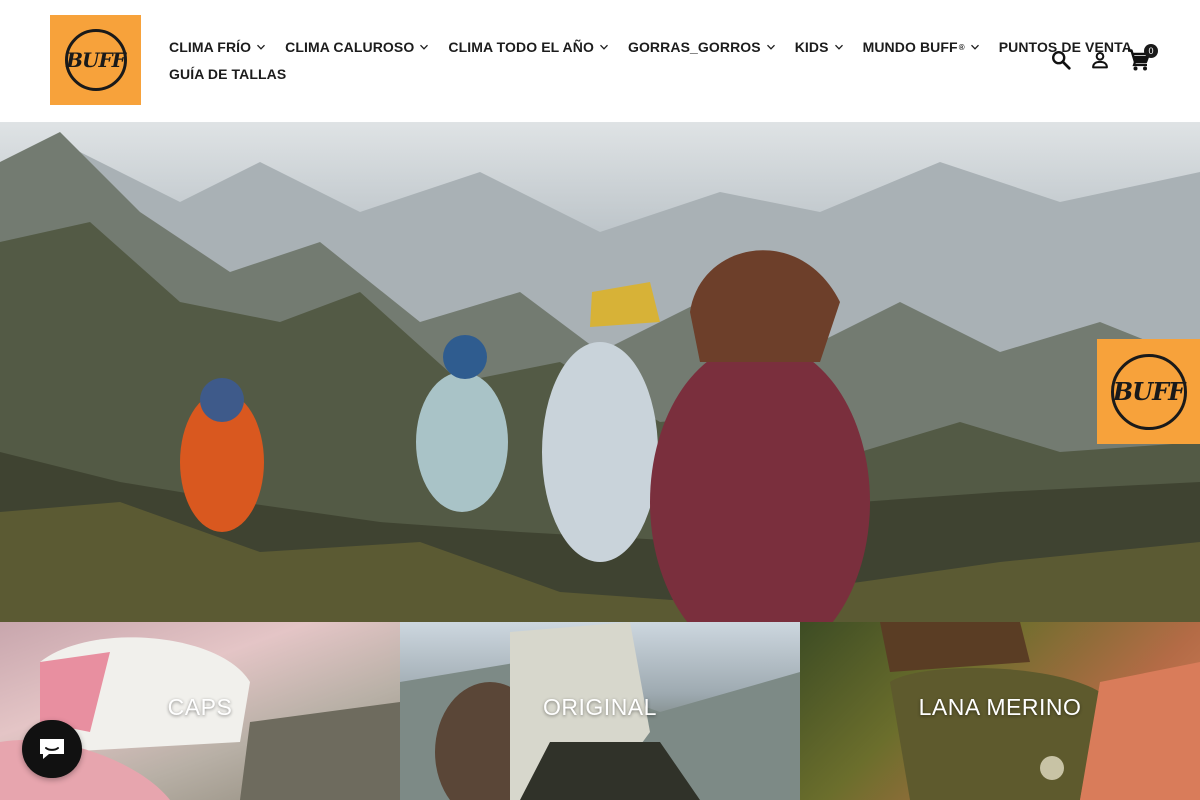 This screenshot has height=800, width=1200. I want to click on nav-item-gorras-gorros: GORRAS_GORROS, so click(702, 47).